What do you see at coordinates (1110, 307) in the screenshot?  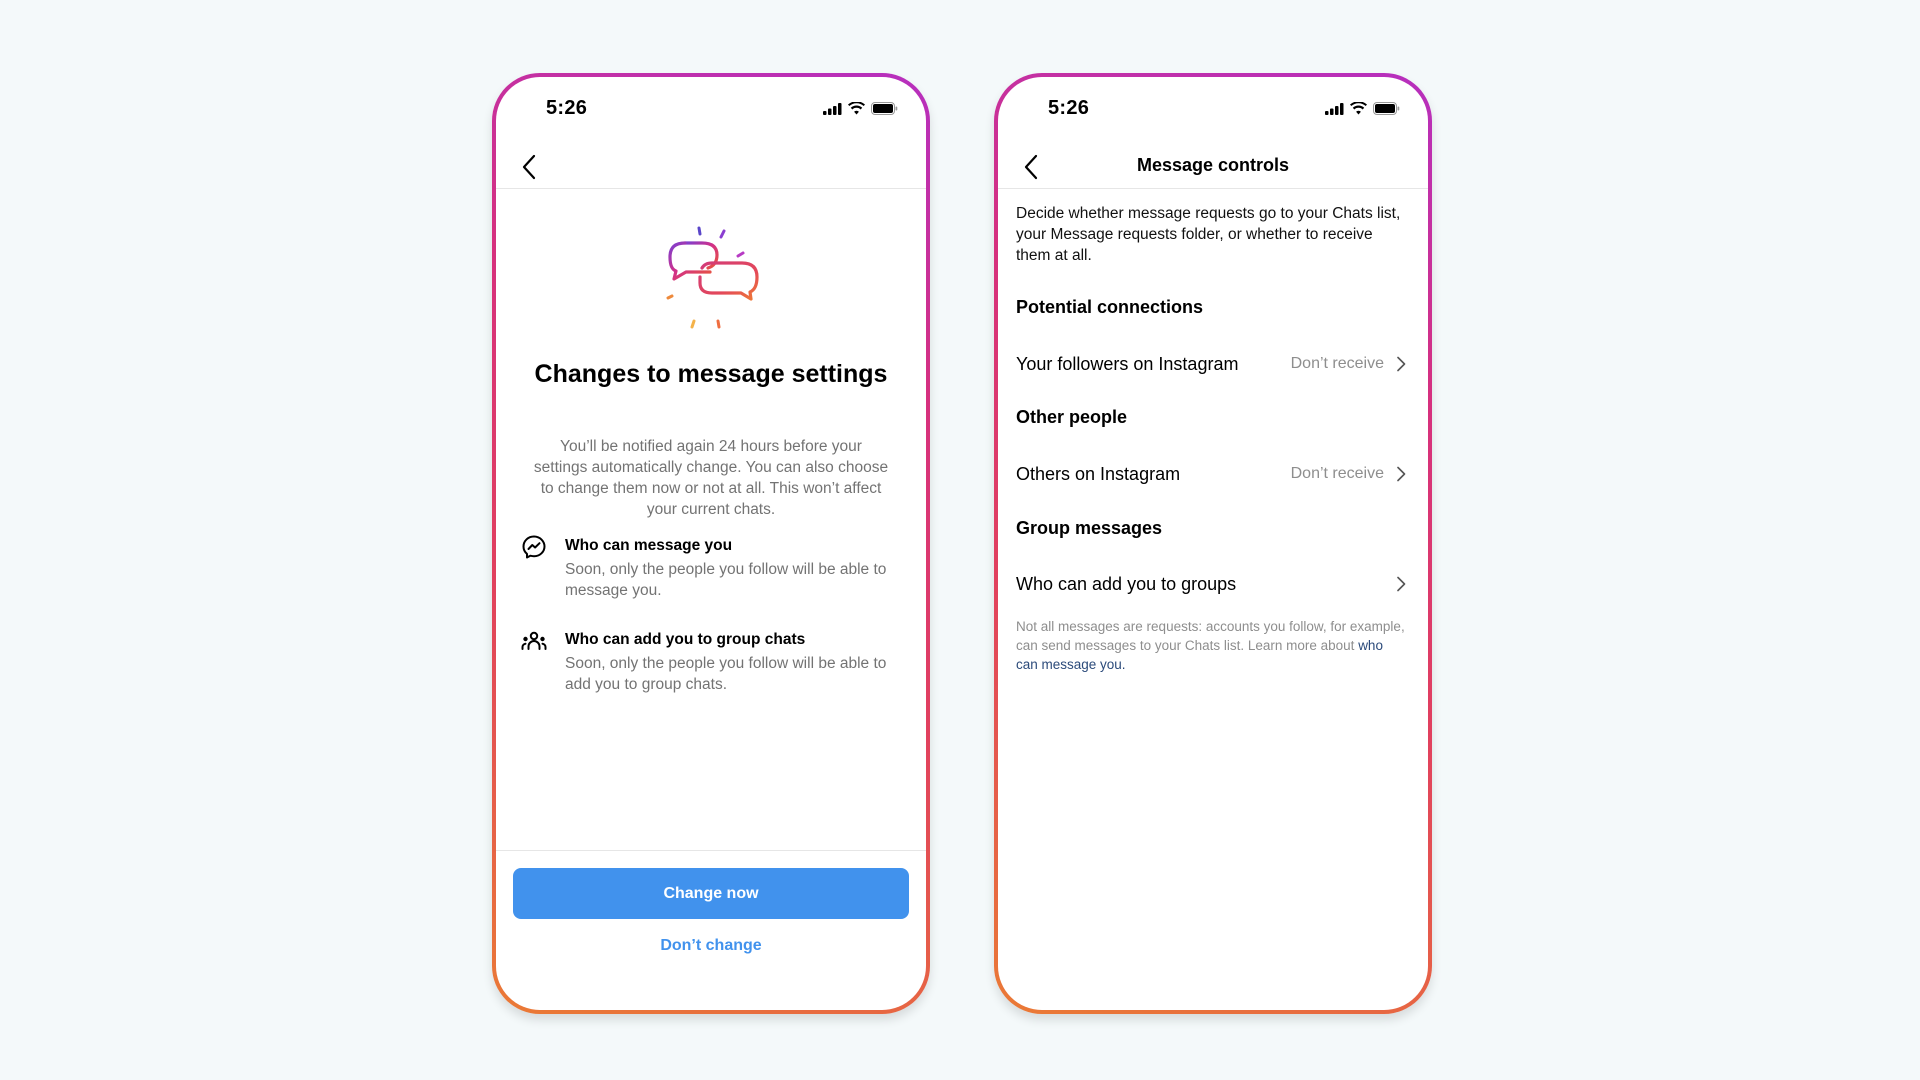 I see `section-heading-potential-connections: Potential connections` at bounding box center [1110, 307].